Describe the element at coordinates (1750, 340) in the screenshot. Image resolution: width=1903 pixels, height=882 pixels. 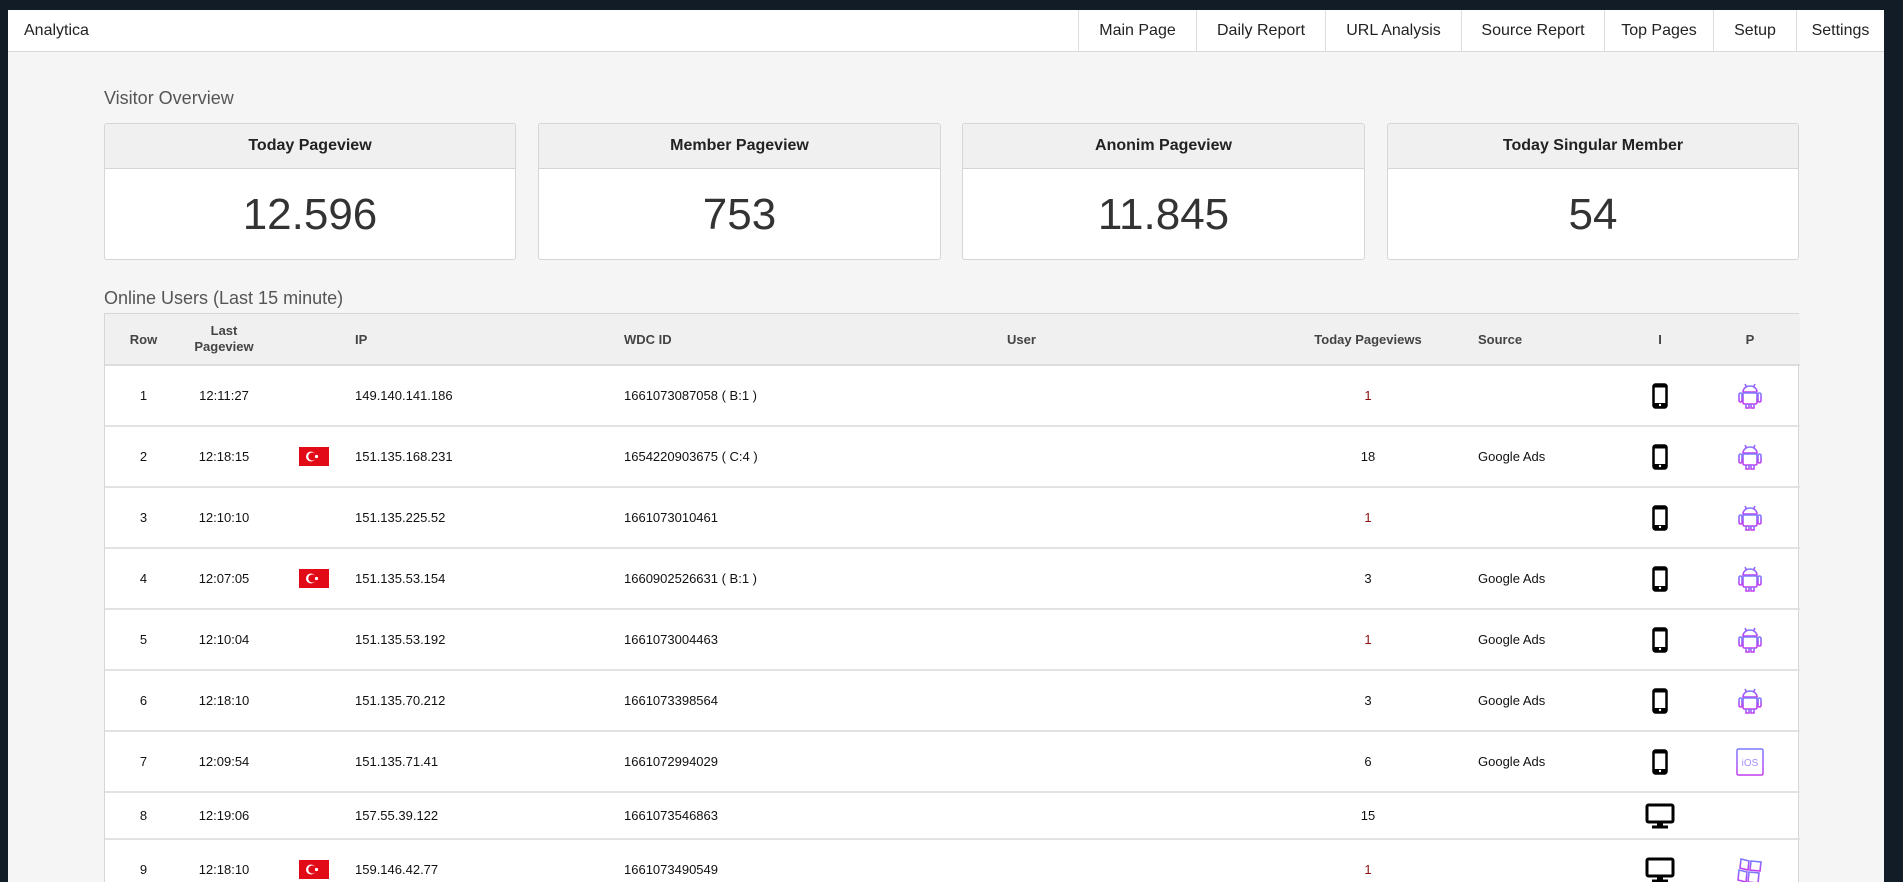
I see `col-platform: P` at that location.